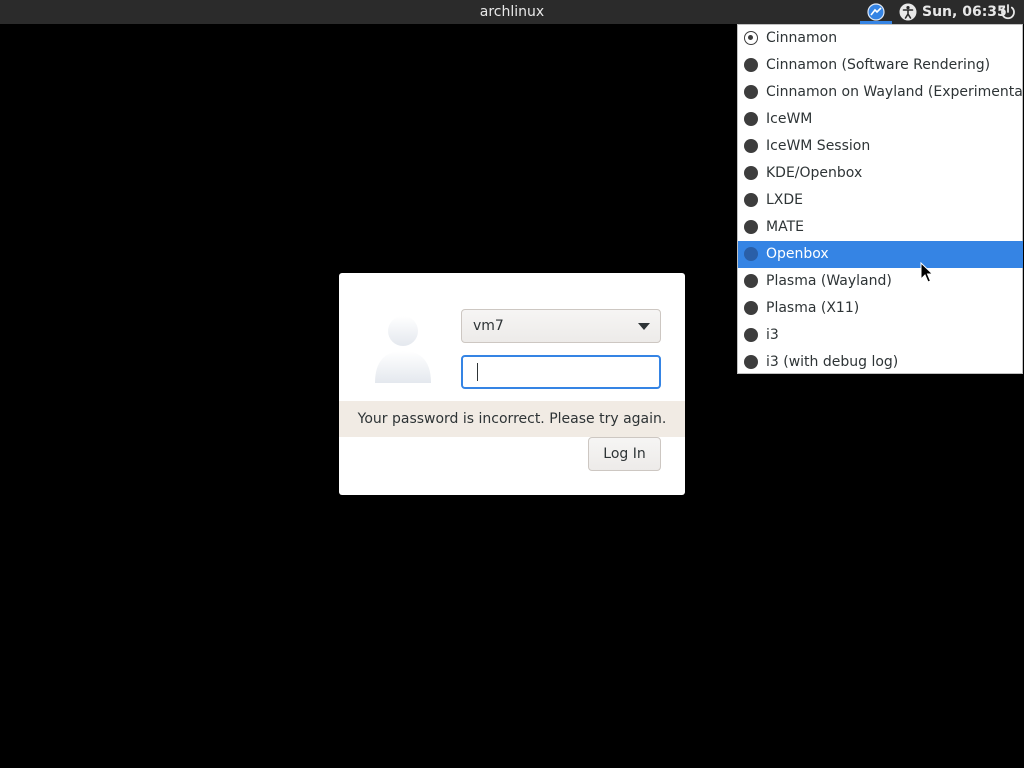  Describe the element at coordinates (832, 362) in the screenshot. I see `session-item-label: i3 (with debug log)` at that location.